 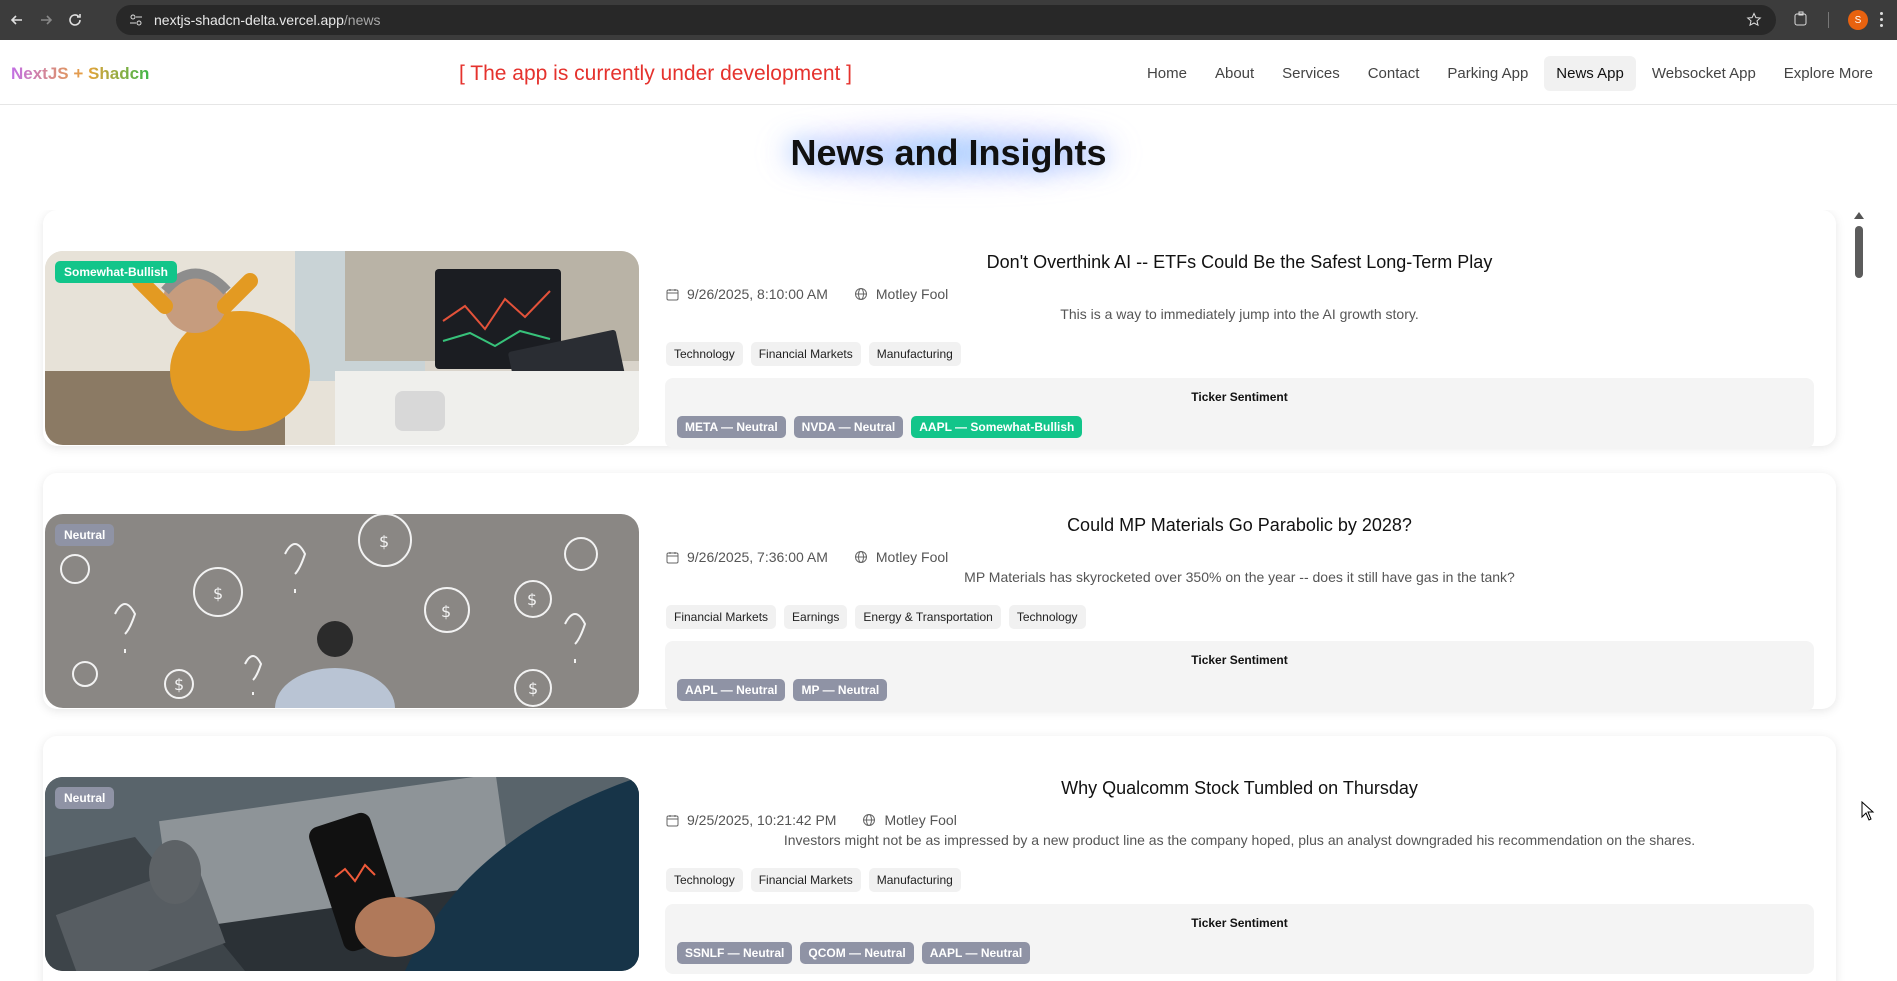 What do you see at coordinates (928, 617) in the screenshot?
I see `topic-tag: Energy & Transportation` at bounding box center [928, 617].